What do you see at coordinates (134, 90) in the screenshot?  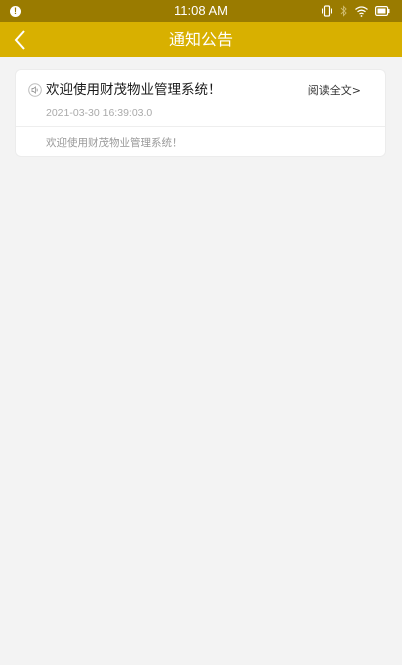 I see `notice-title: 欢迎使用财茂物业管理系统！` at bounding box center [134, 90].